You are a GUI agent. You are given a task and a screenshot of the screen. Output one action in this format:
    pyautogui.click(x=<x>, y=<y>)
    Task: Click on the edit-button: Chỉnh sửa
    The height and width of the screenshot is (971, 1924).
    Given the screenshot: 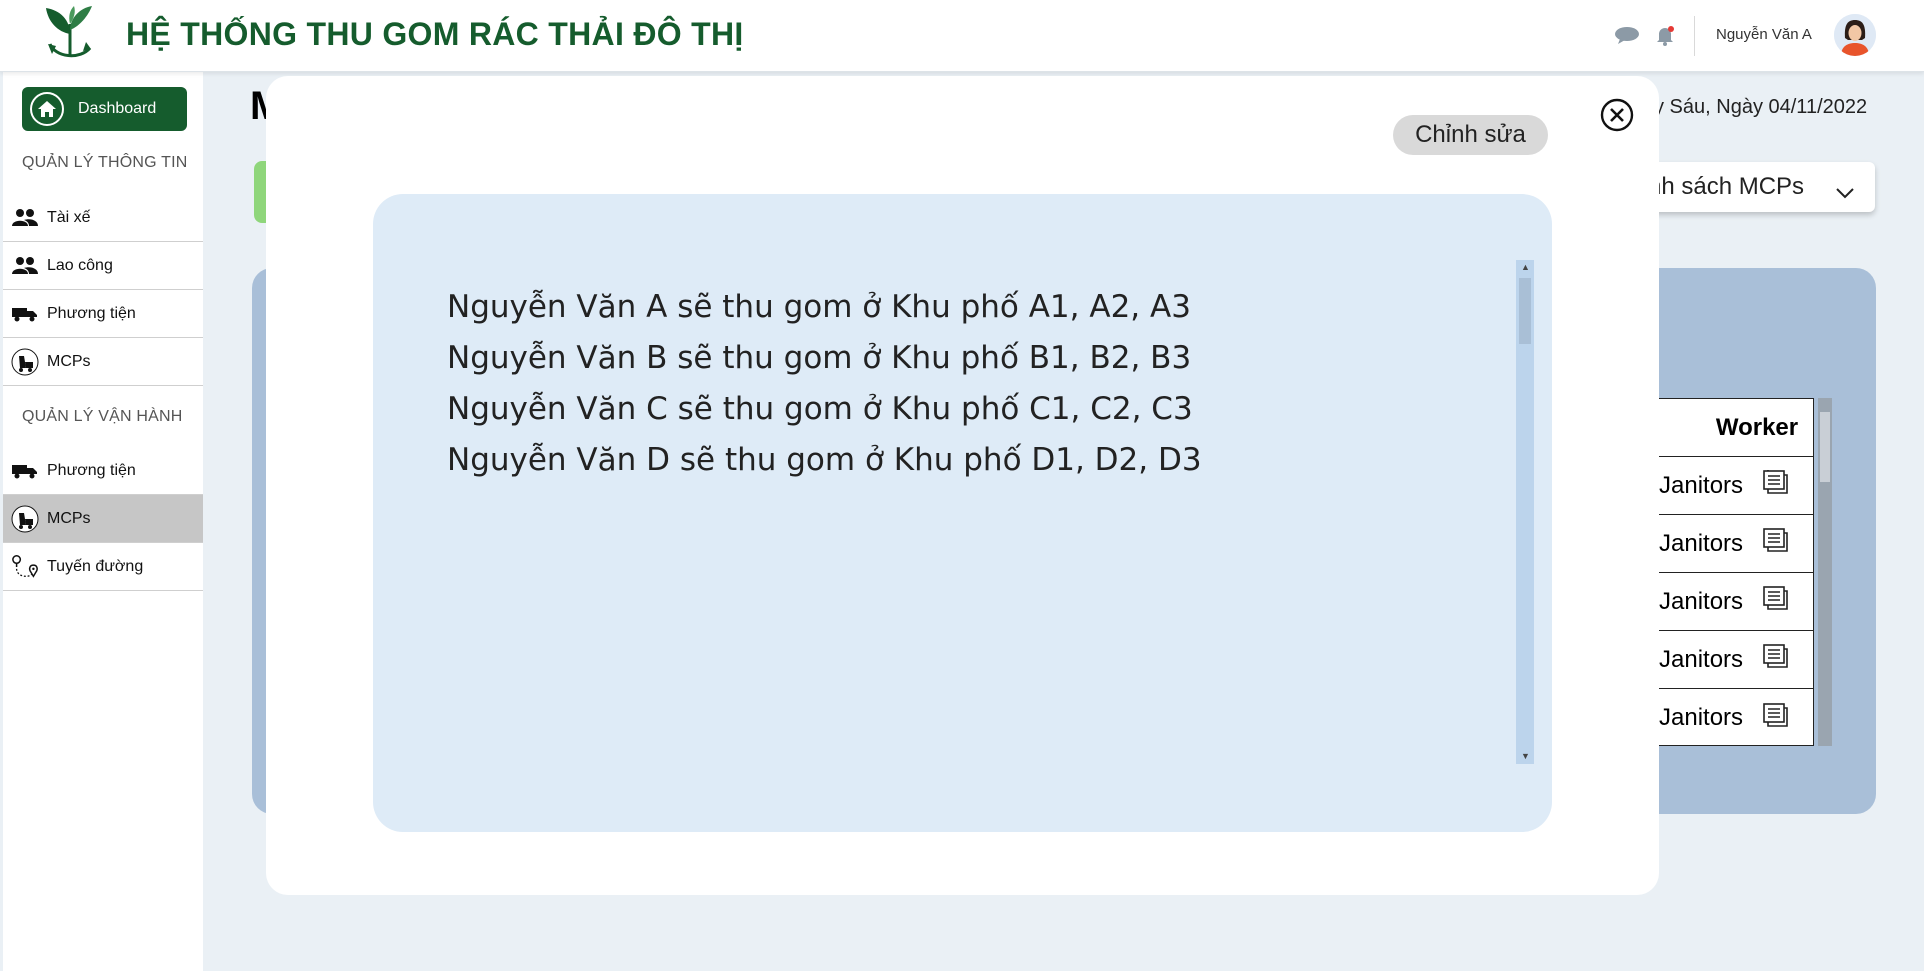 What is the action you would take?
    pyautogui.click(x=1470, y=135)
    